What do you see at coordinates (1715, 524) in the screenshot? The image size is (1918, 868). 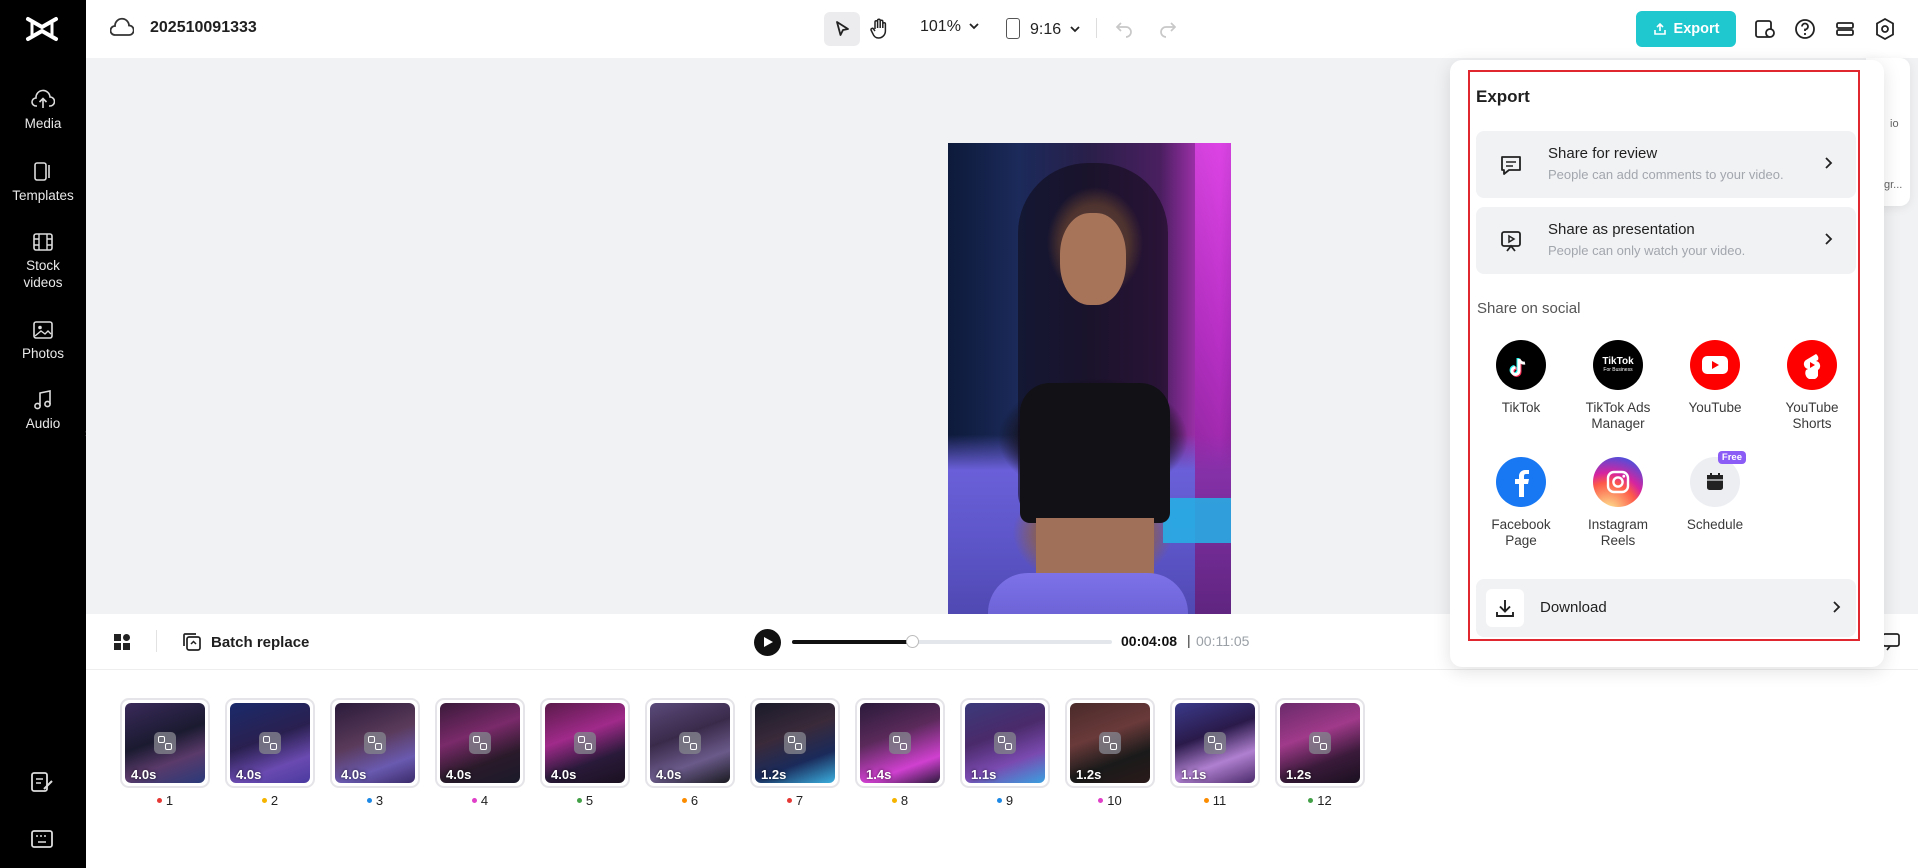 I see `social-label: Schedule` at bounding box center [1715, 524].